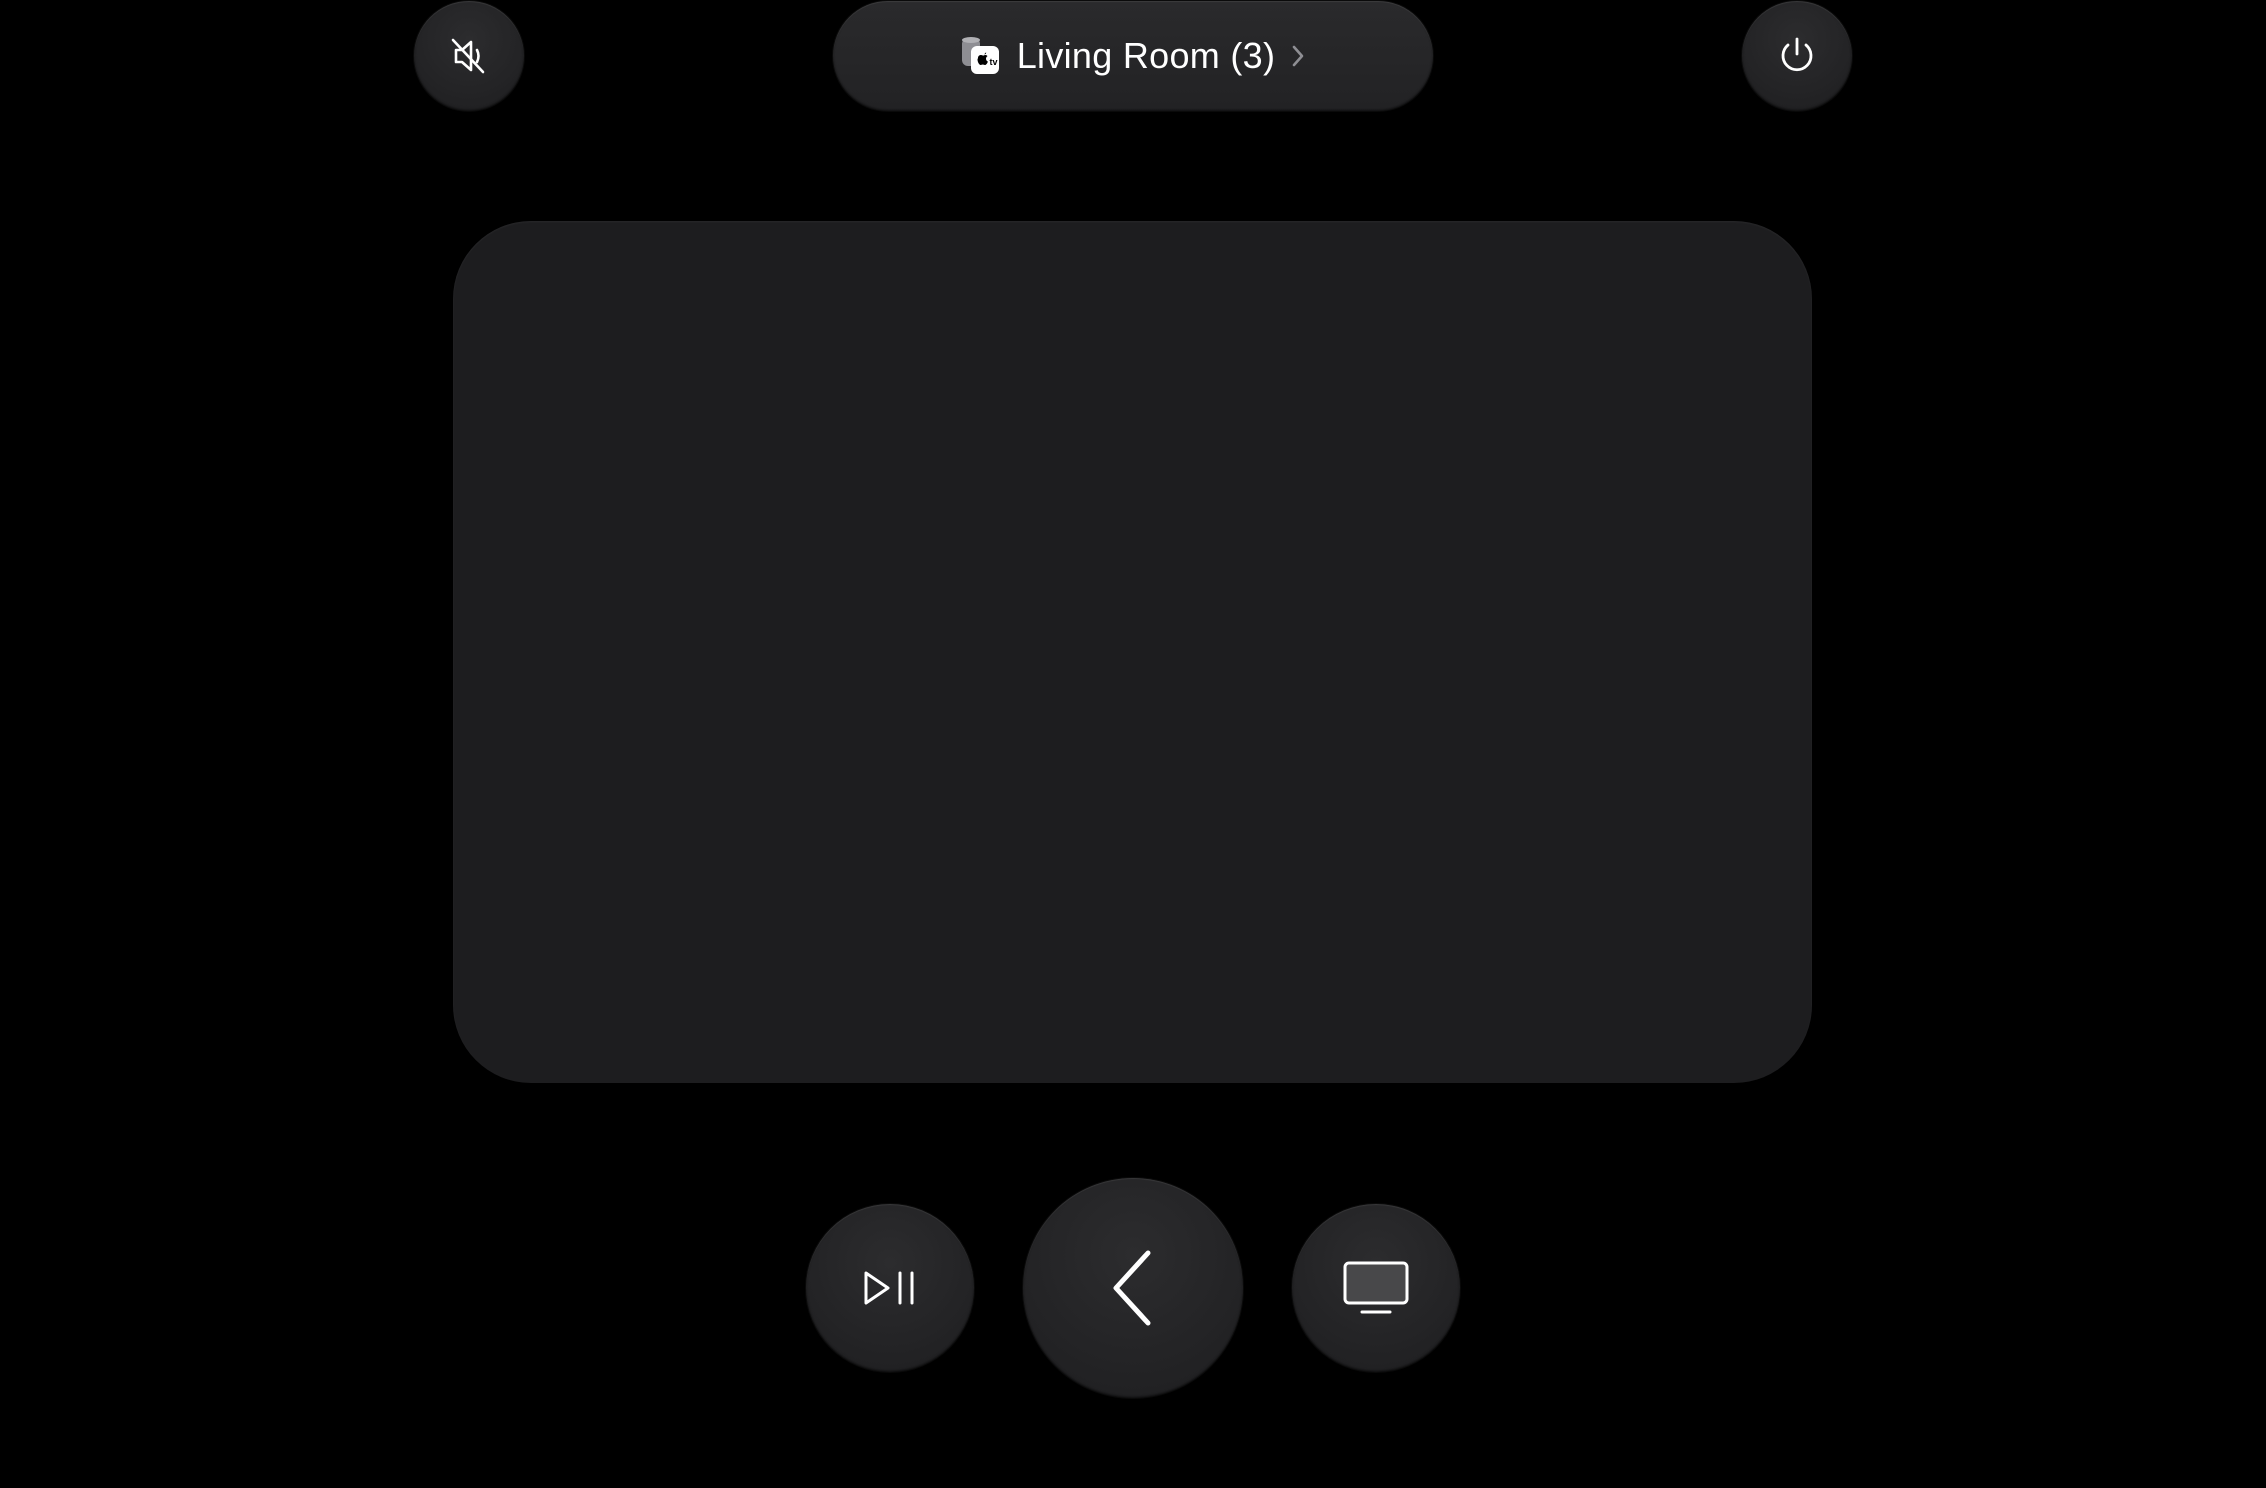 The width and height of the screenshot is (2266, 1488). I want to click on mute-button, so click(469, 56).